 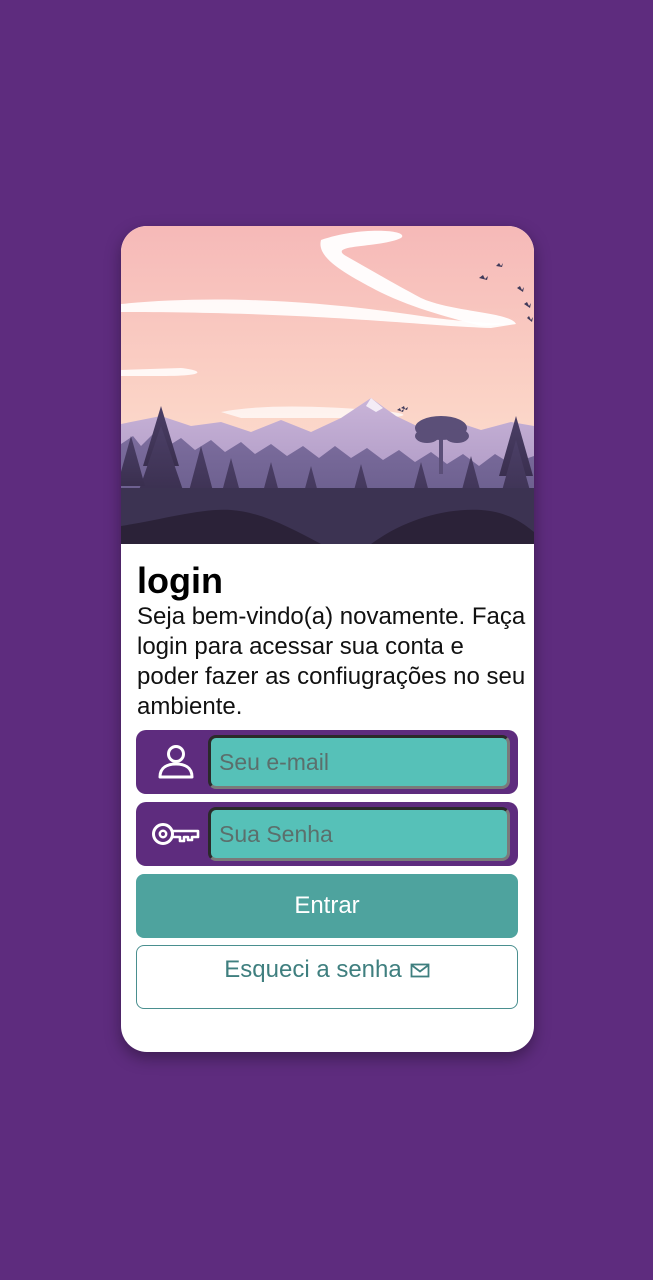 I want to click on key-icon, so click(x=176, y=834).